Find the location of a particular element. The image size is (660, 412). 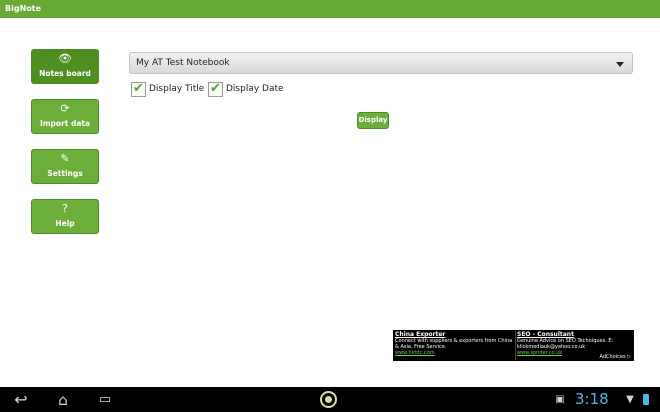

display-title-checkbox-row: ✔ Display Title is located at coordinates (167, 89).